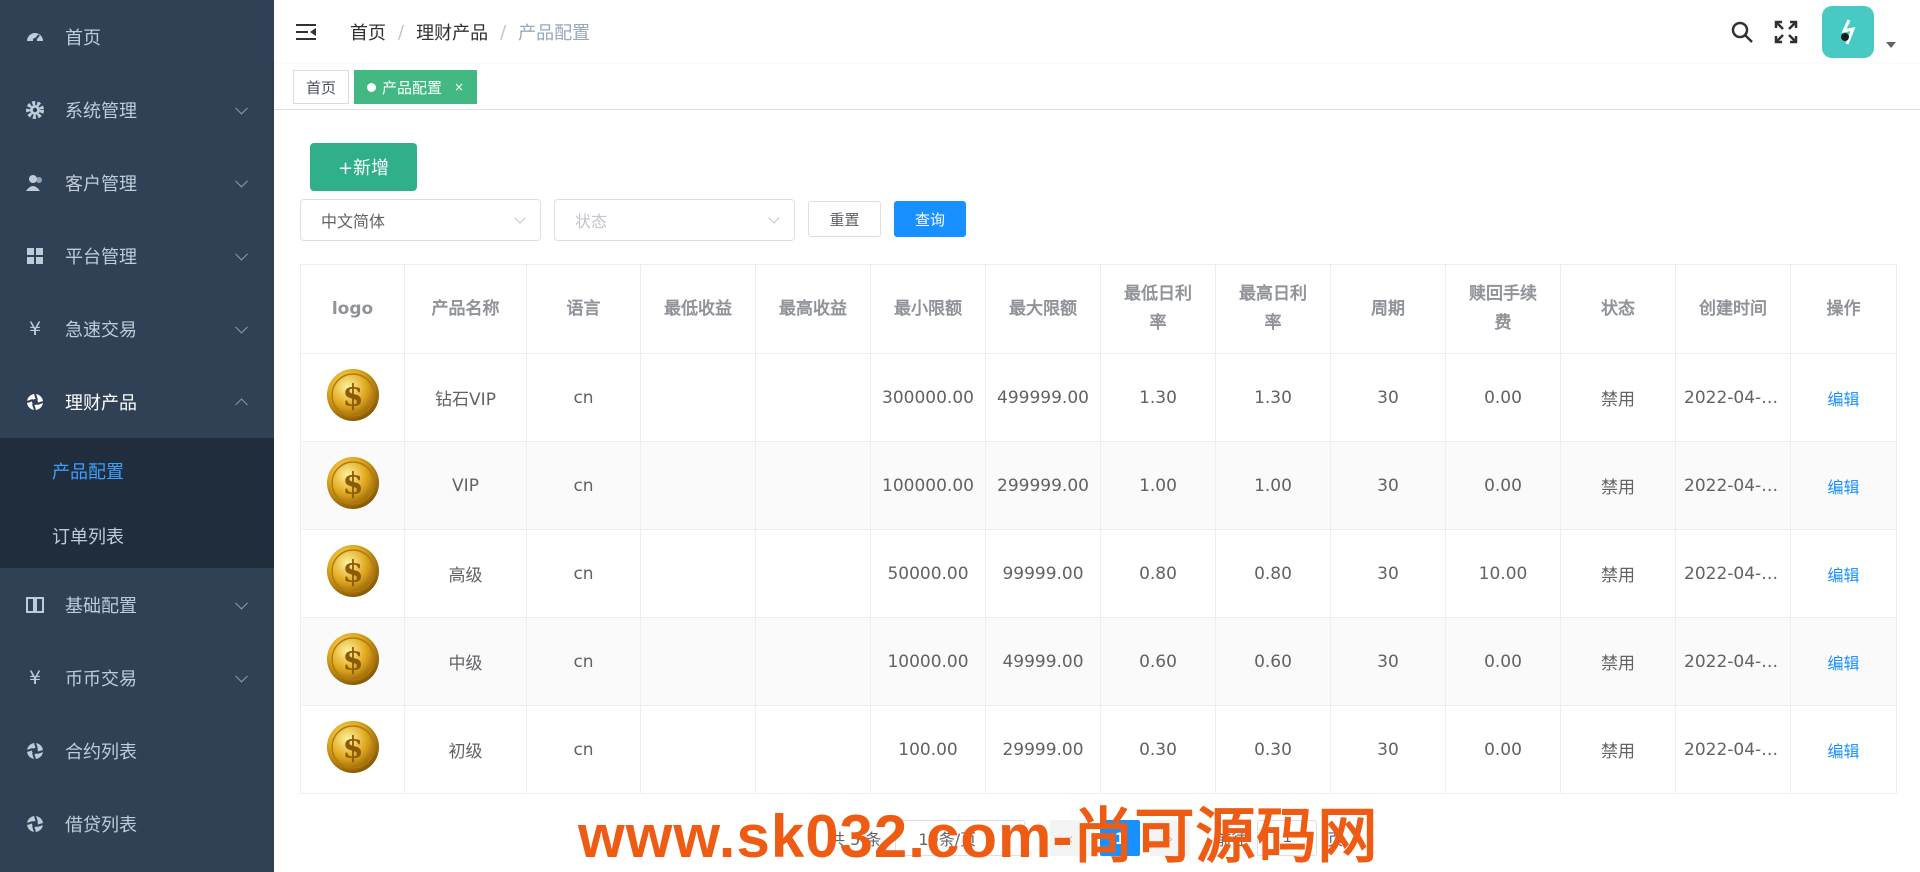 The image size is (1920, 872). What do you see at coordinates (321, 87) in the screenshot?
I see `tag-home: 首页` at bounding box center [321, 87].